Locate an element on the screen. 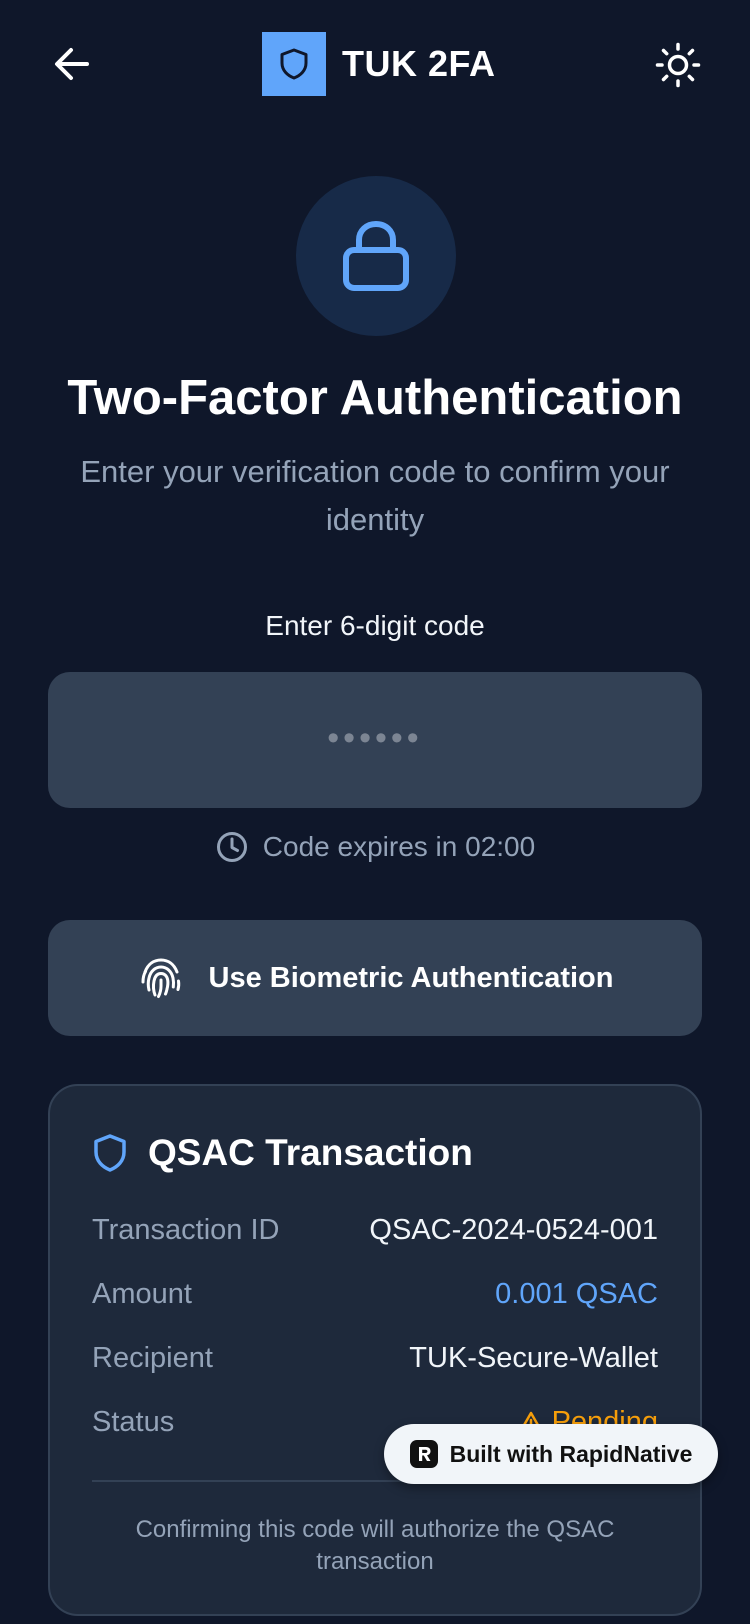 Image resolution: width=750 pixels, height=1624 pixels. code-expiry: Code expires in 02:00 is located at coordinates (375, 847).